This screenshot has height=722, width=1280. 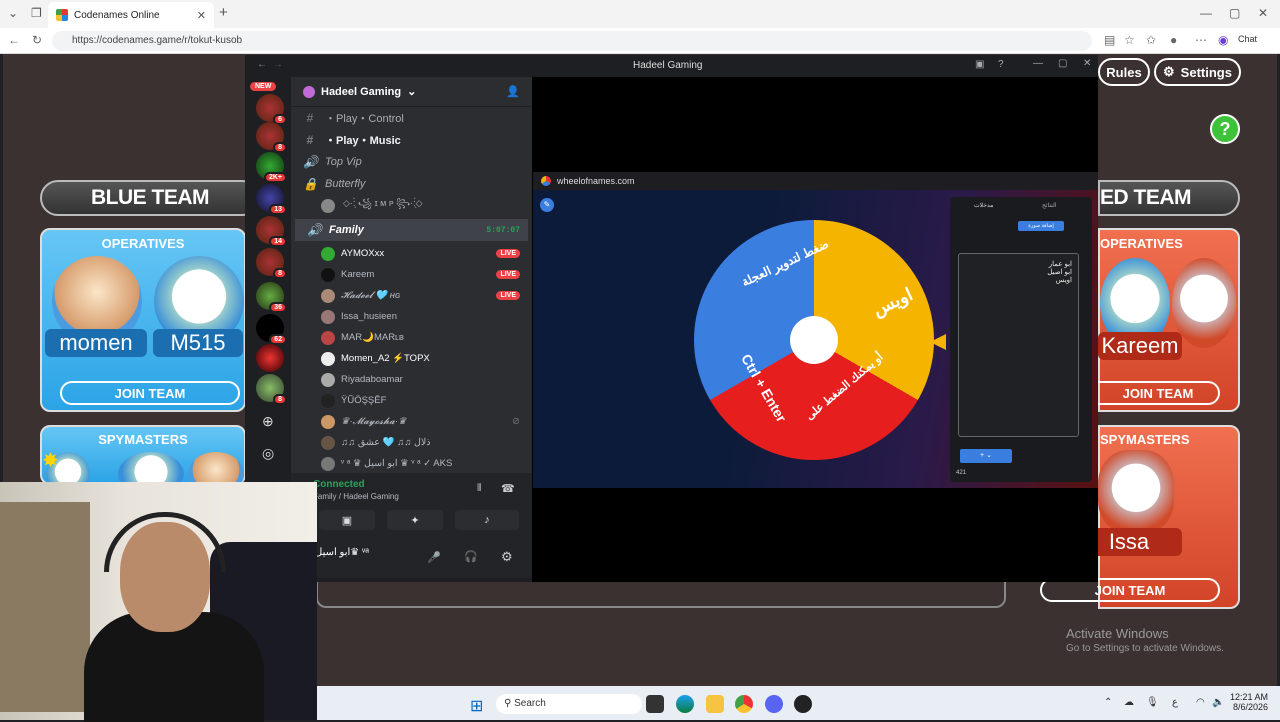 I want to click on microphone-icon: 🎤, so click(x=434, y=557).